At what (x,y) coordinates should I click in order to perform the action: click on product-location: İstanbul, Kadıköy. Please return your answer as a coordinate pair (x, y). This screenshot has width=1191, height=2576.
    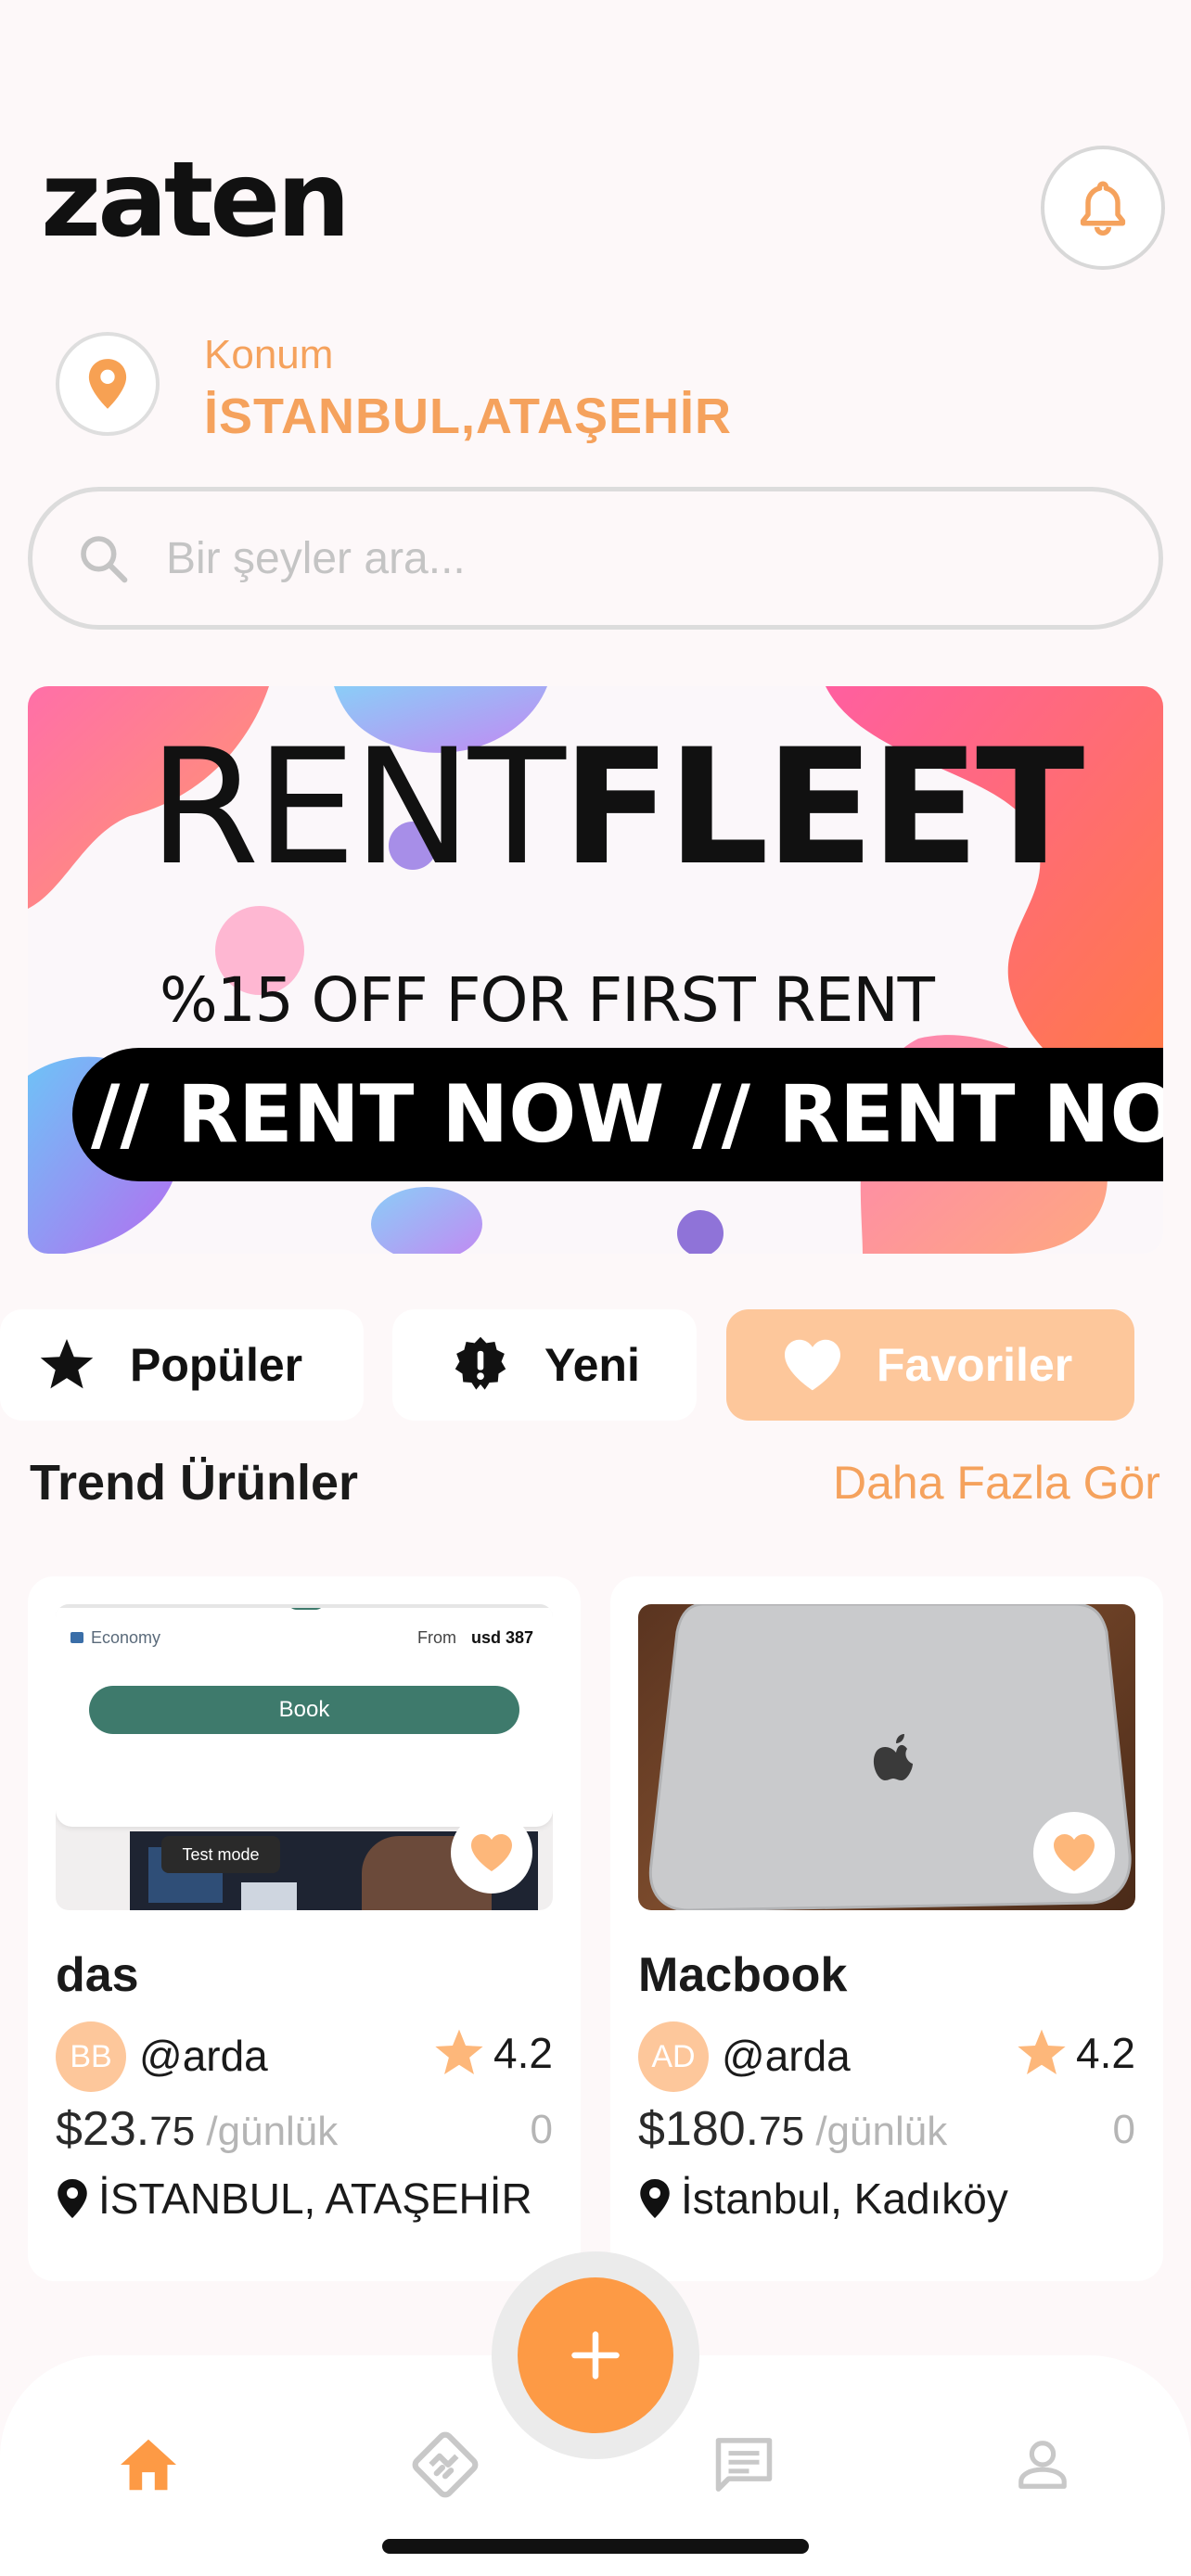
    Looking at the image, I should click on (823, 2199).